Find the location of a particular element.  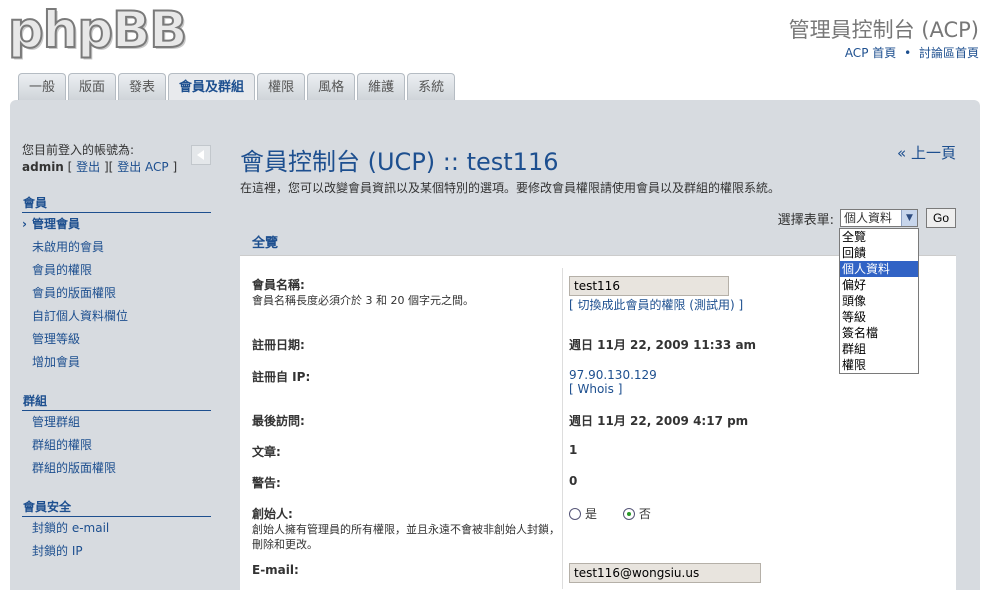

tab-forums: 版面 is located at coordinates (92, 86).